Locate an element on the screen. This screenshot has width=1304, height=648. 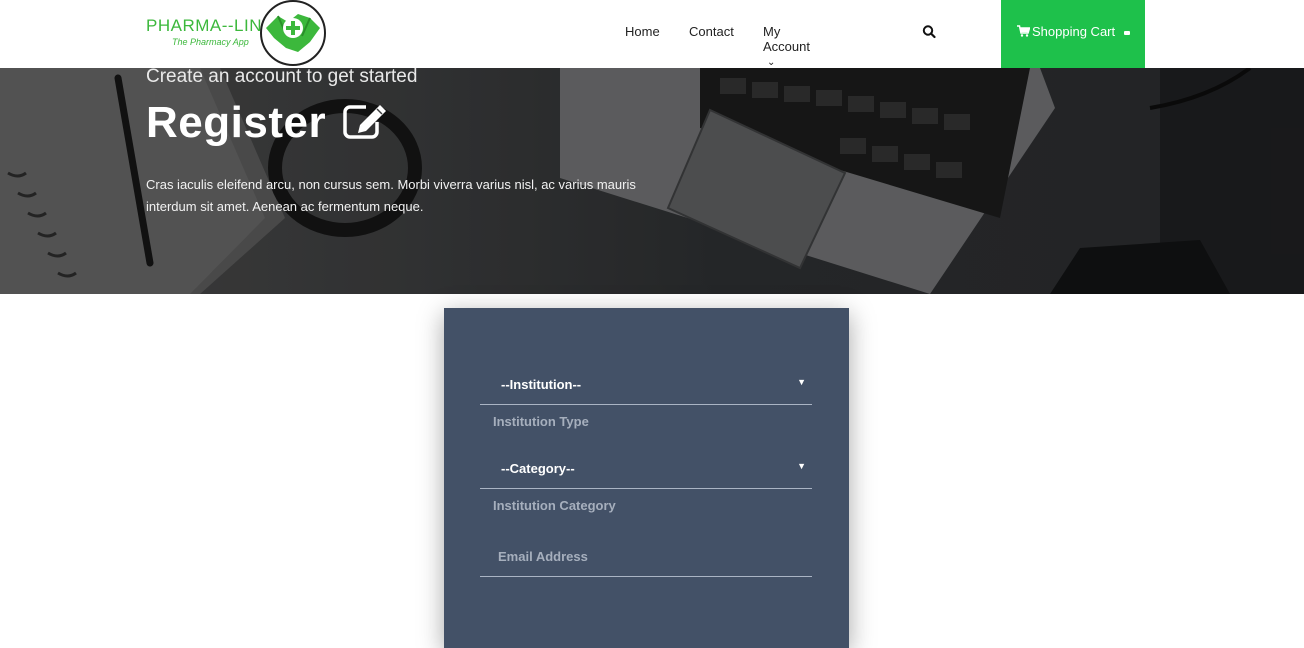
page-title: Register is located at coordinates (236, 122).